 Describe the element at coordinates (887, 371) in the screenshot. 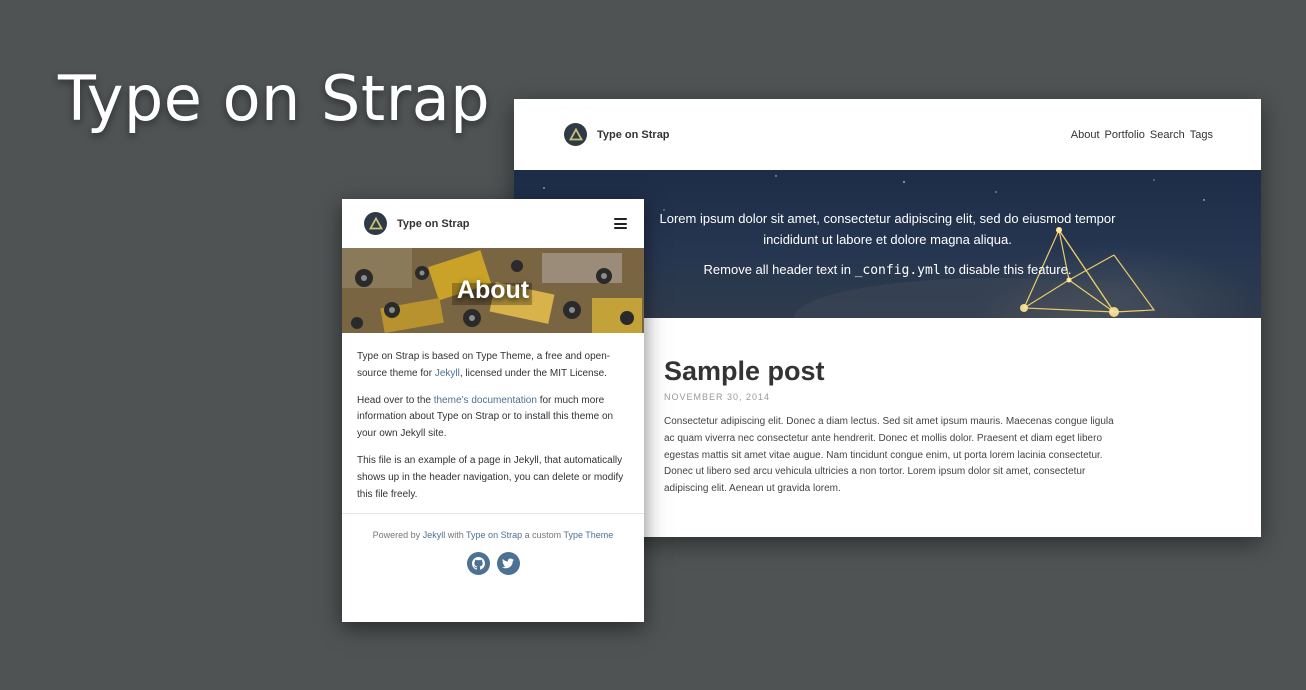

I see `post-title: Sample post` at that location.